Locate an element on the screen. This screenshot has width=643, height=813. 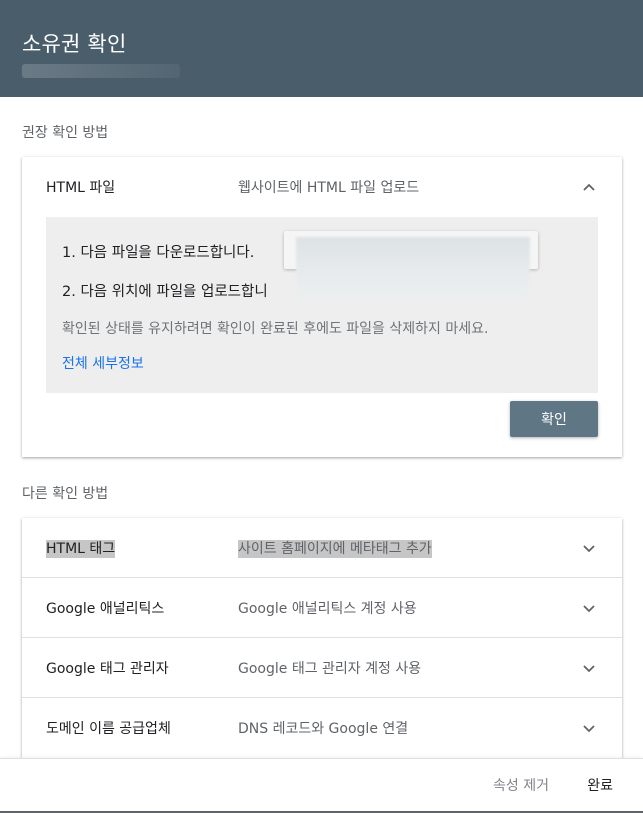
method-name: HTML 태그 is located at coordinates (81, 548).